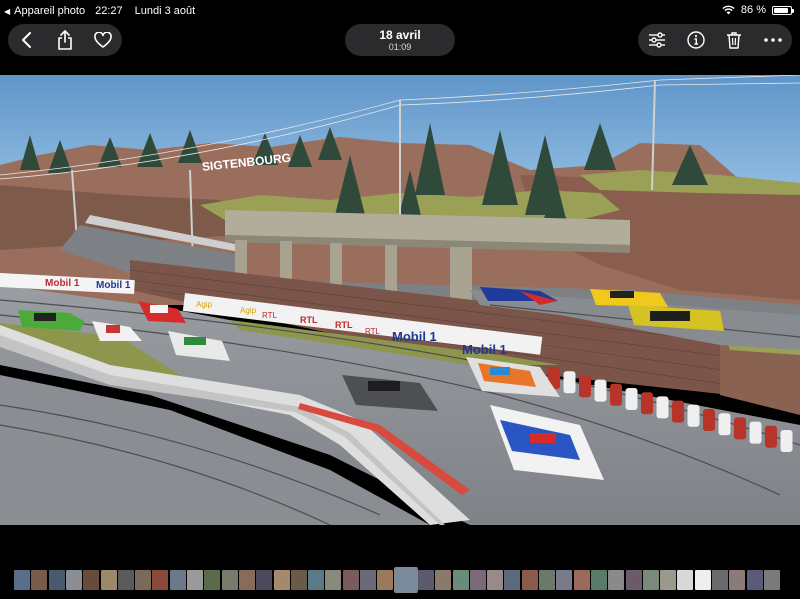 The width and height of the screenshot is (800, 599). What do you see at coordinates (753, 10) in the screenshot?
I see `battery-percent: 86 %` at bounding box center [753, 10].